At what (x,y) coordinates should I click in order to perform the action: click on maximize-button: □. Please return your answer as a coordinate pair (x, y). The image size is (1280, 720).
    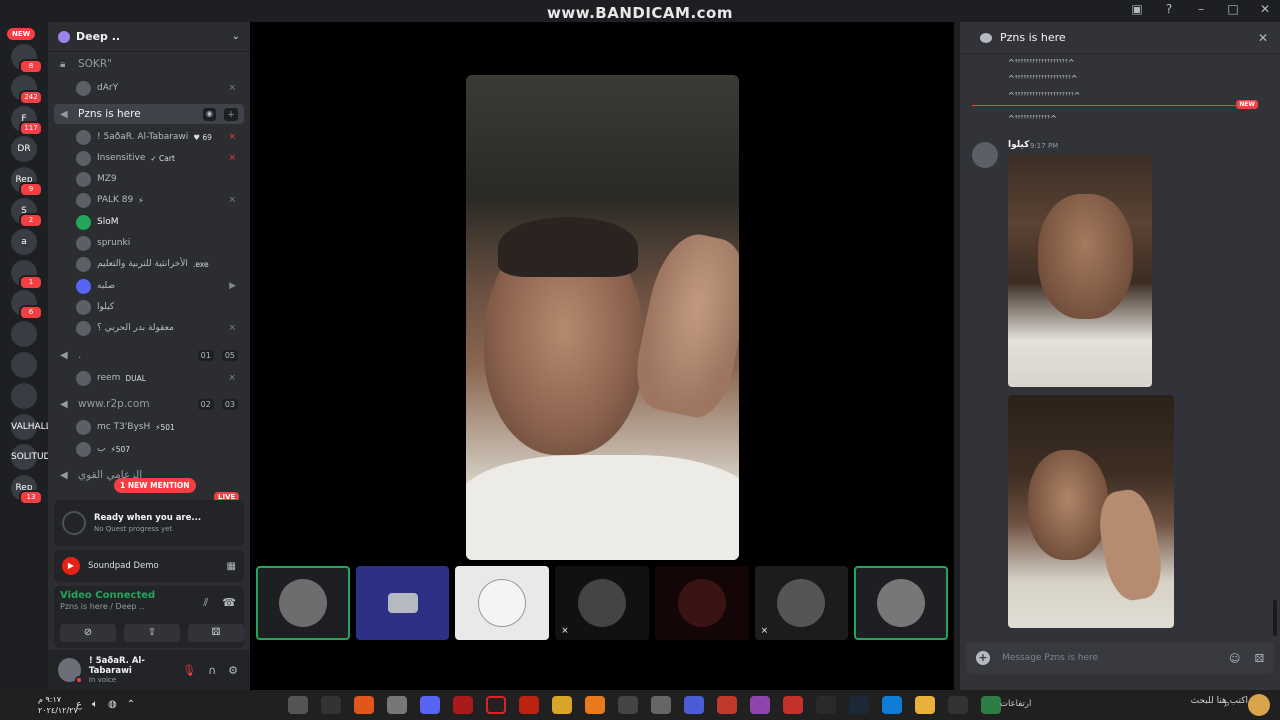
    Looking at the image, I should click on (1233, 9).